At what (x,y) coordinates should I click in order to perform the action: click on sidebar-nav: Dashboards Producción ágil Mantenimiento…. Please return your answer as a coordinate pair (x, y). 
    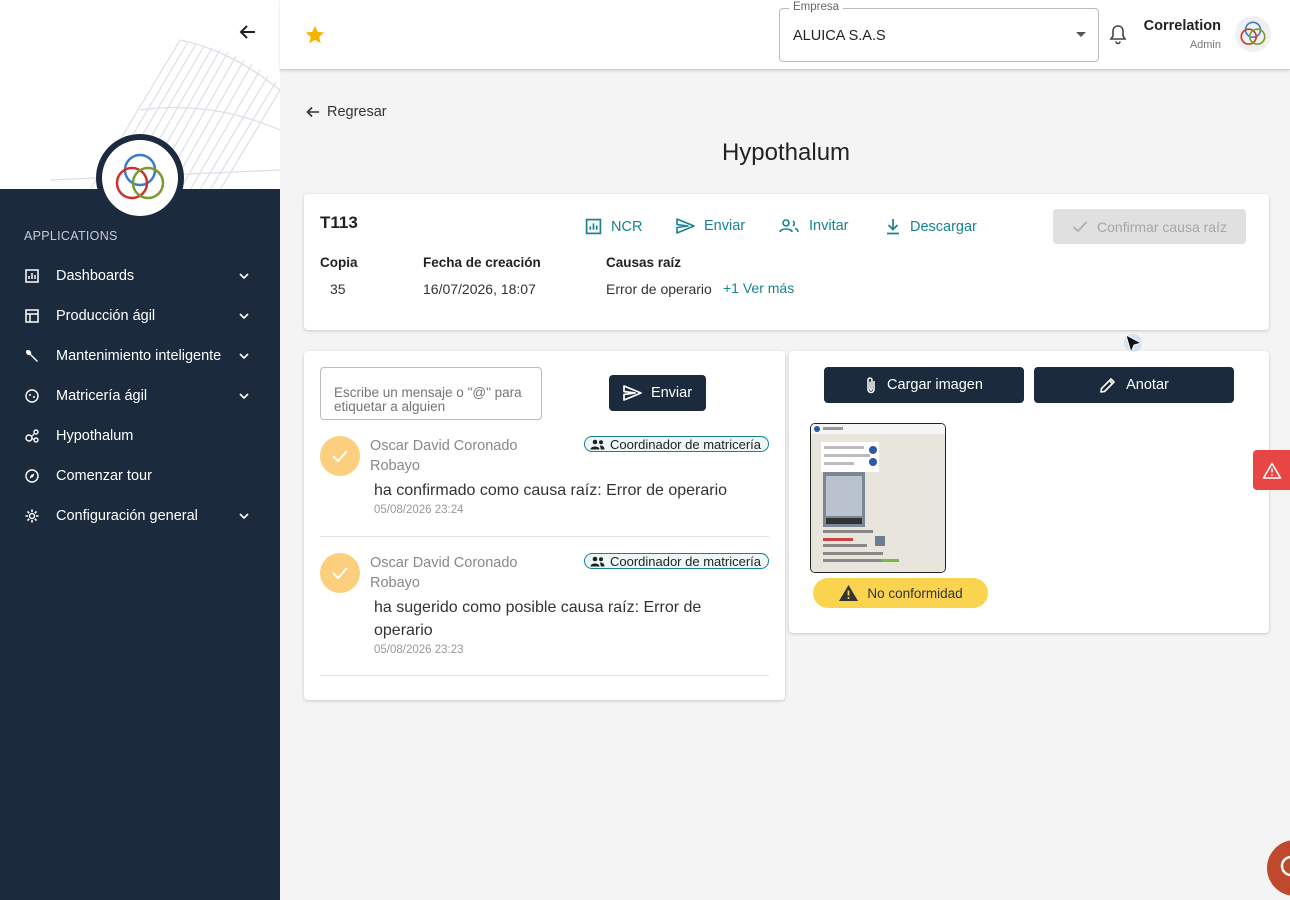
    Looking at the image, I should click on (140, 396).